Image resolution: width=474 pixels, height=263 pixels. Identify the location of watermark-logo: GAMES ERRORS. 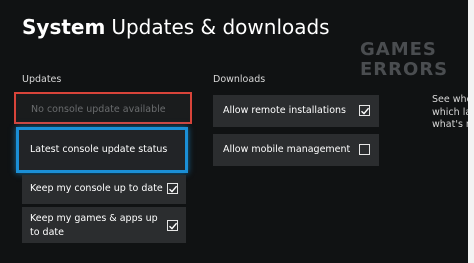
(404, 60).